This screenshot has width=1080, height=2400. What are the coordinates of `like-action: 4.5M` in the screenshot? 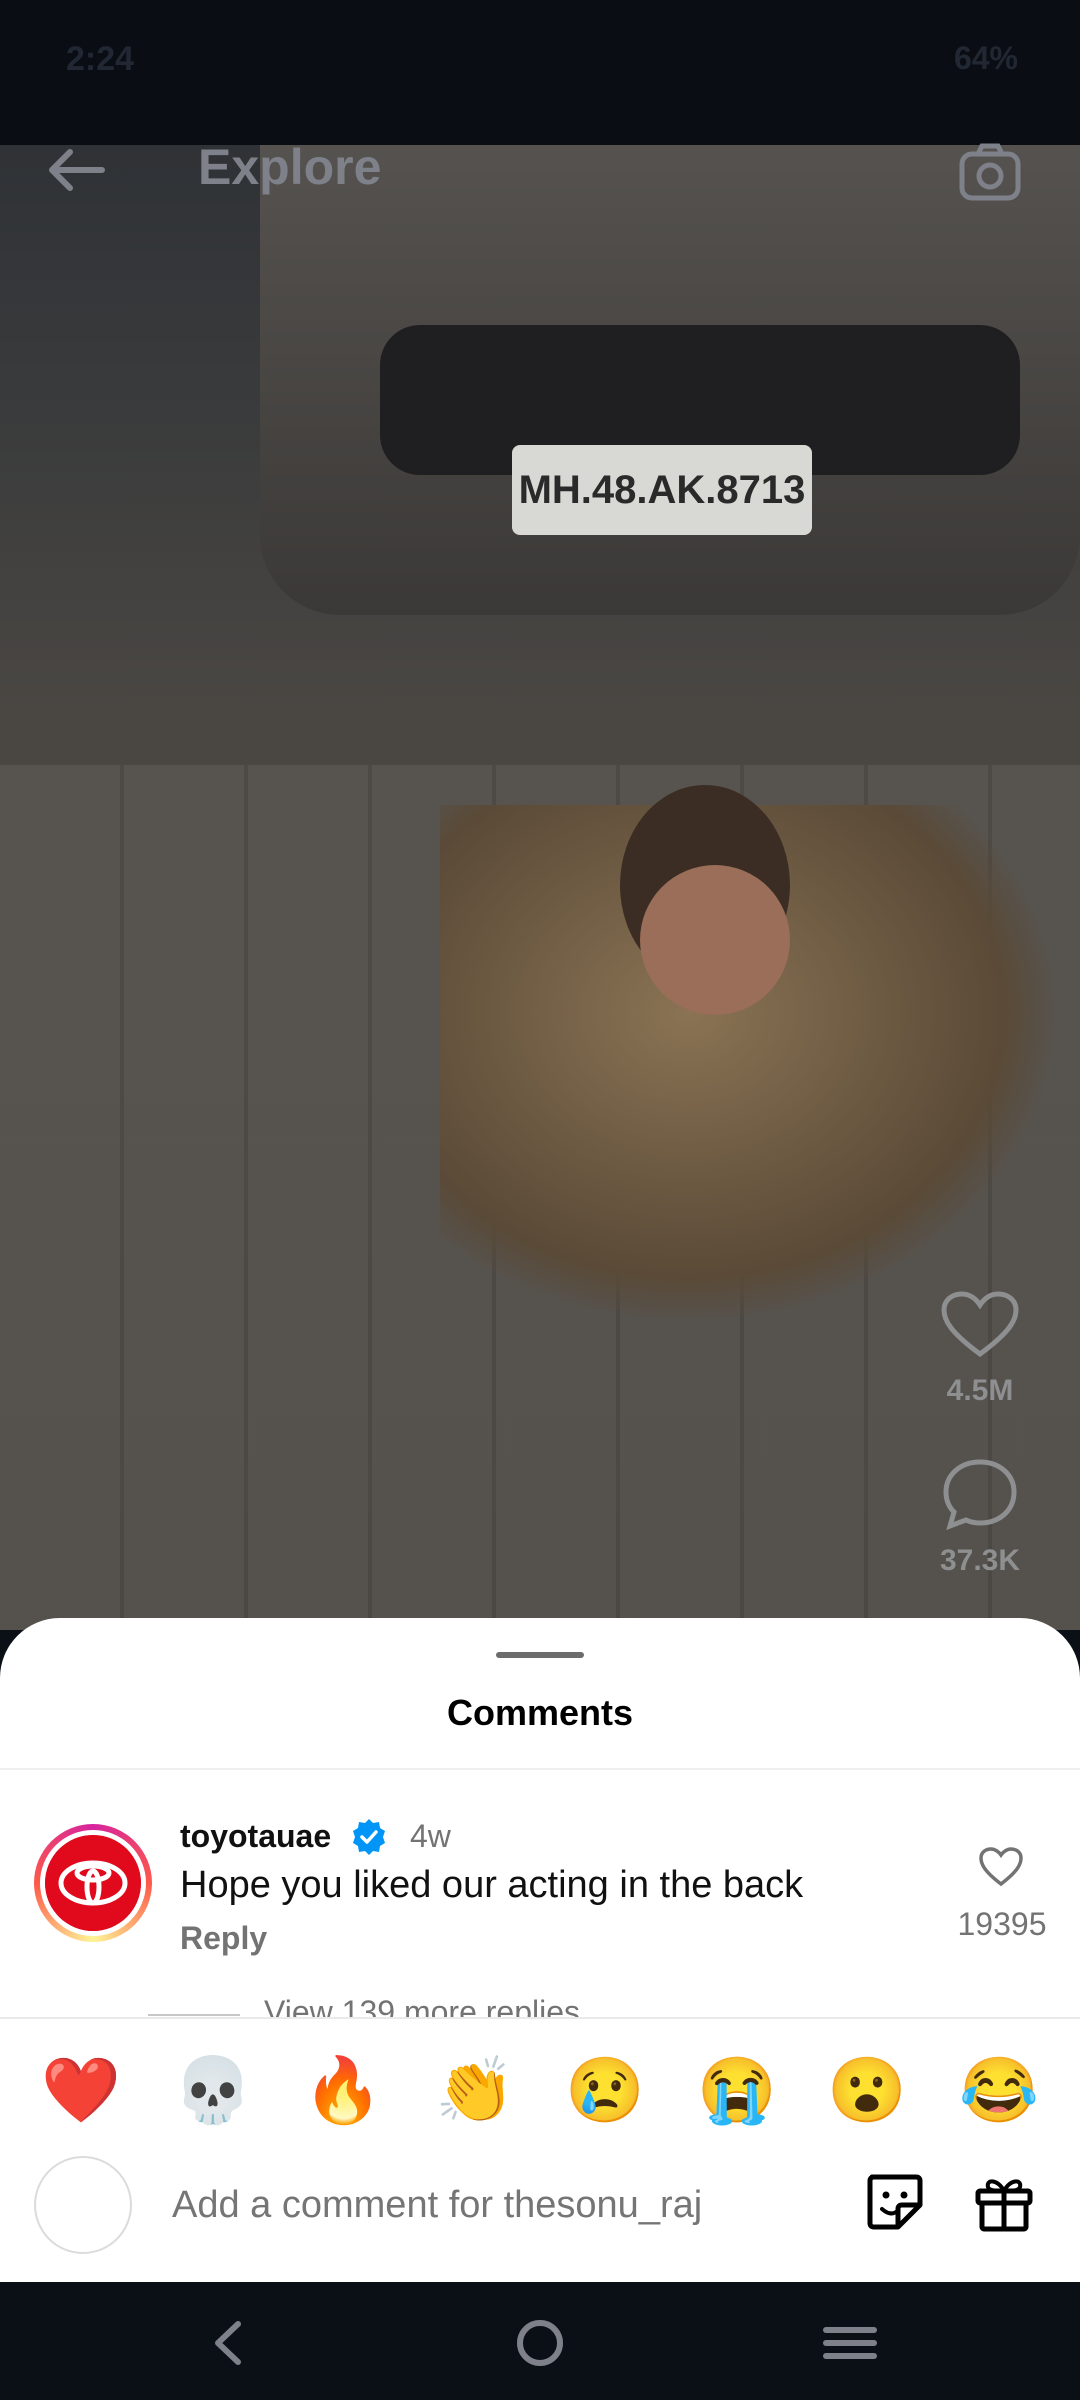 It's located at (980, 1349).